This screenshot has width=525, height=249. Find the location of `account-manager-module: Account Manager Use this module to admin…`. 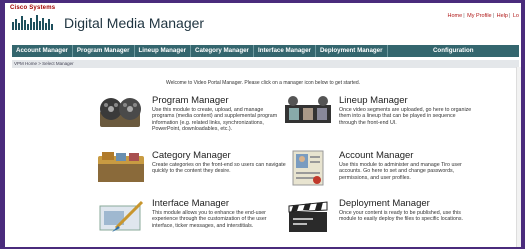

account-manager-module: Account Manager Use this module to admin… is located at coordinates (383, 175).